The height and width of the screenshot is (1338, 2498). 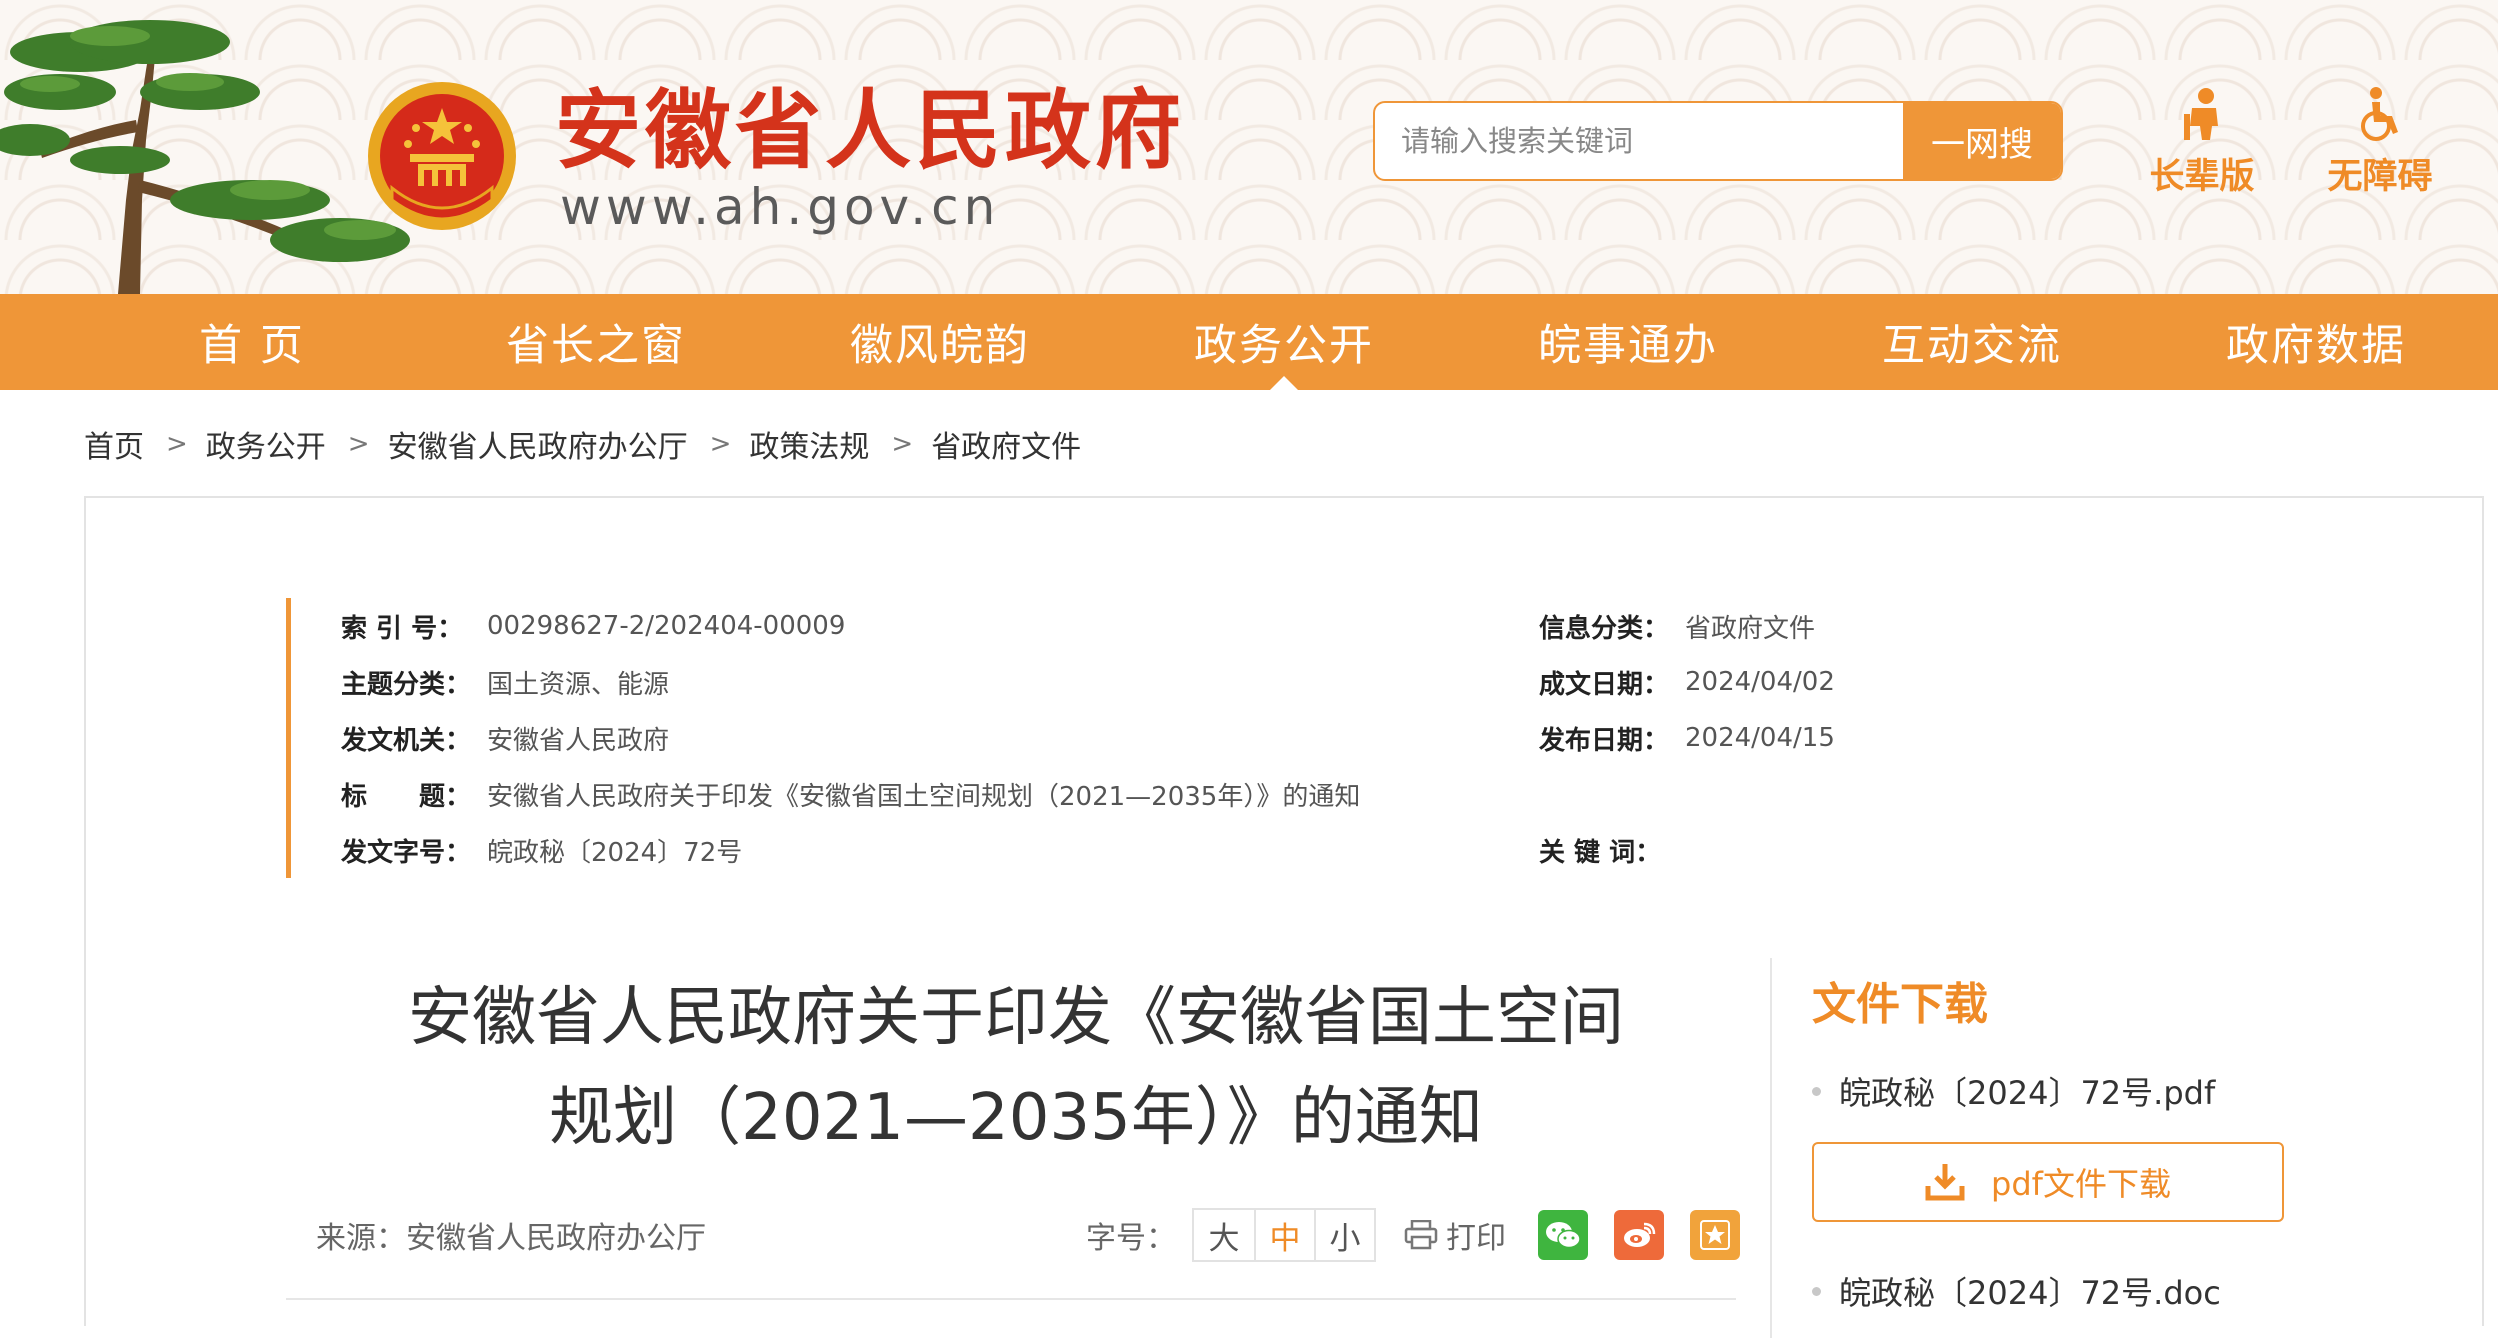 I want to click on breadcrumb-policy: 政策法规, so click(x=809, y=444).